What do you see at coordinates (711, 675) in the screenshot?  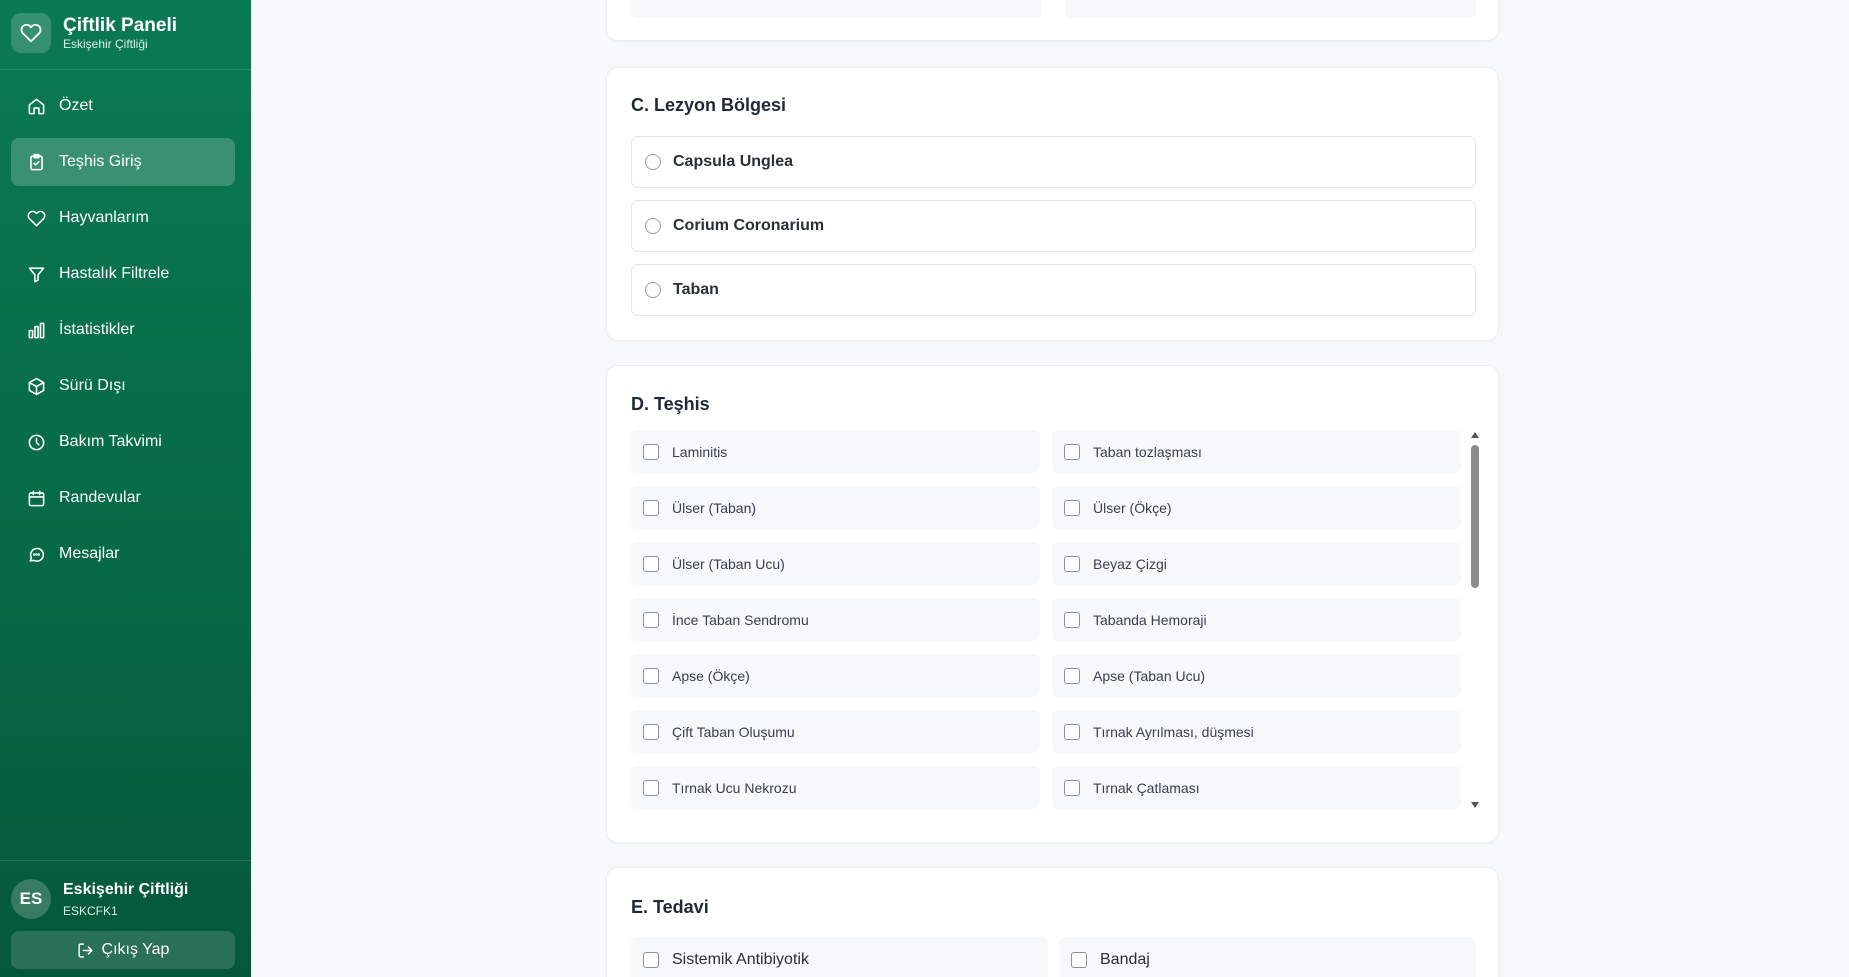 I see `checkbox-label: Apse (Ökçe)` at bounding box center [711, 675].